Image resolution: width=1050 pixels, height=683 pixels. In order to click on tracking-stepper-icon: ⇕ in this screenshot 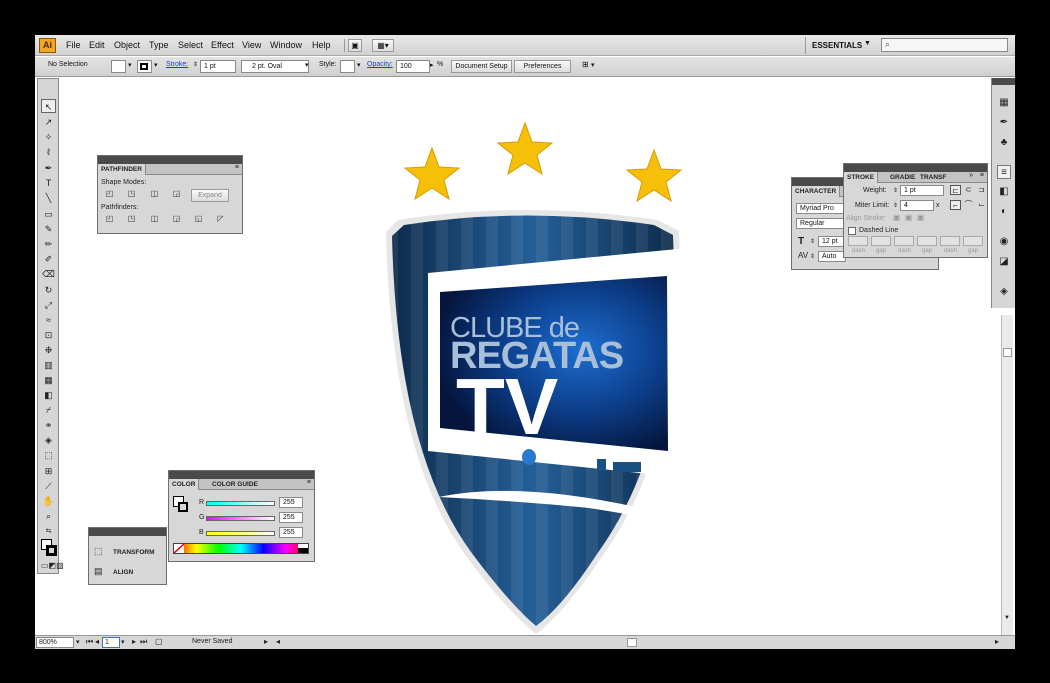, I will do `click(812, 256)`.